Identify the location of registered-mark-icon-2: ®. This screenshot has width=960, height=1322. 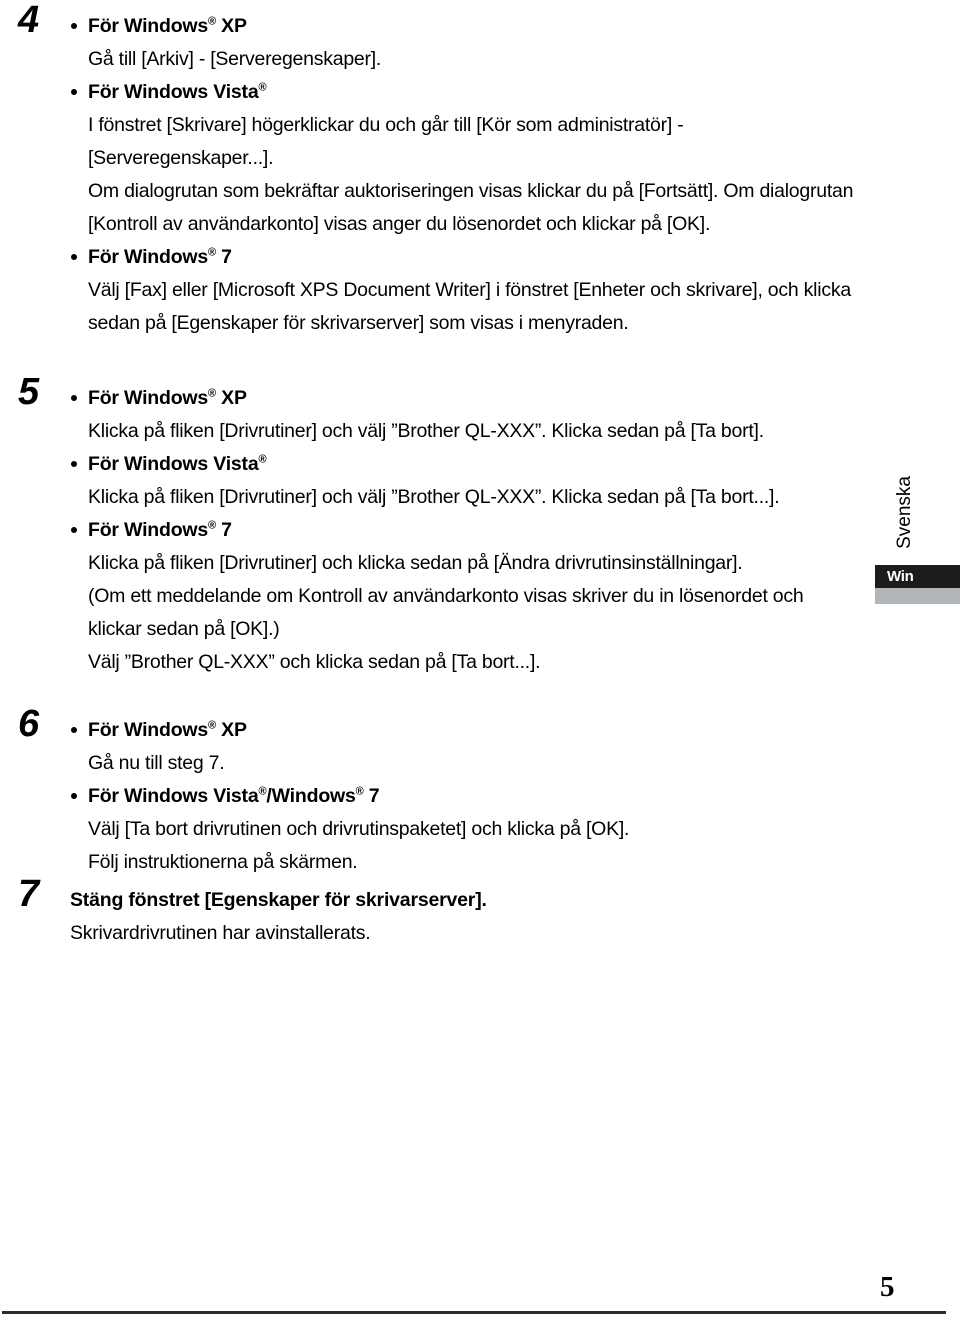
(359, 791).